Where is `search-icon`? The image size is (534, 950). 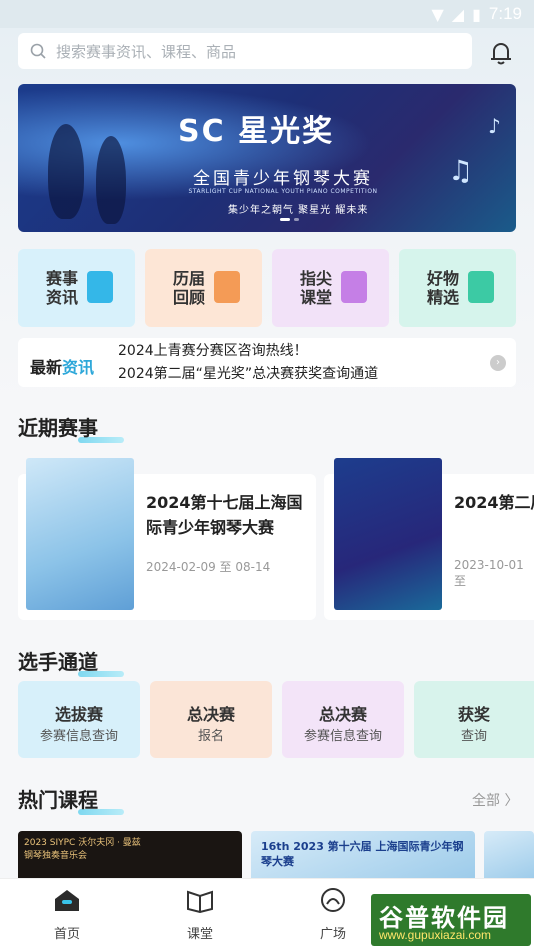 search-icon is located at coordinates (38, 51).